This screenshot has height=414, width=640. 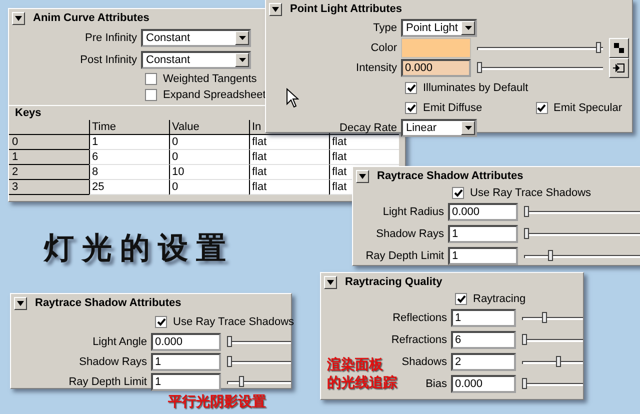 What do you see at coordinates (49, 187) in the screenshot?
I see `row-header: 3` at bounding box center [49, 187].